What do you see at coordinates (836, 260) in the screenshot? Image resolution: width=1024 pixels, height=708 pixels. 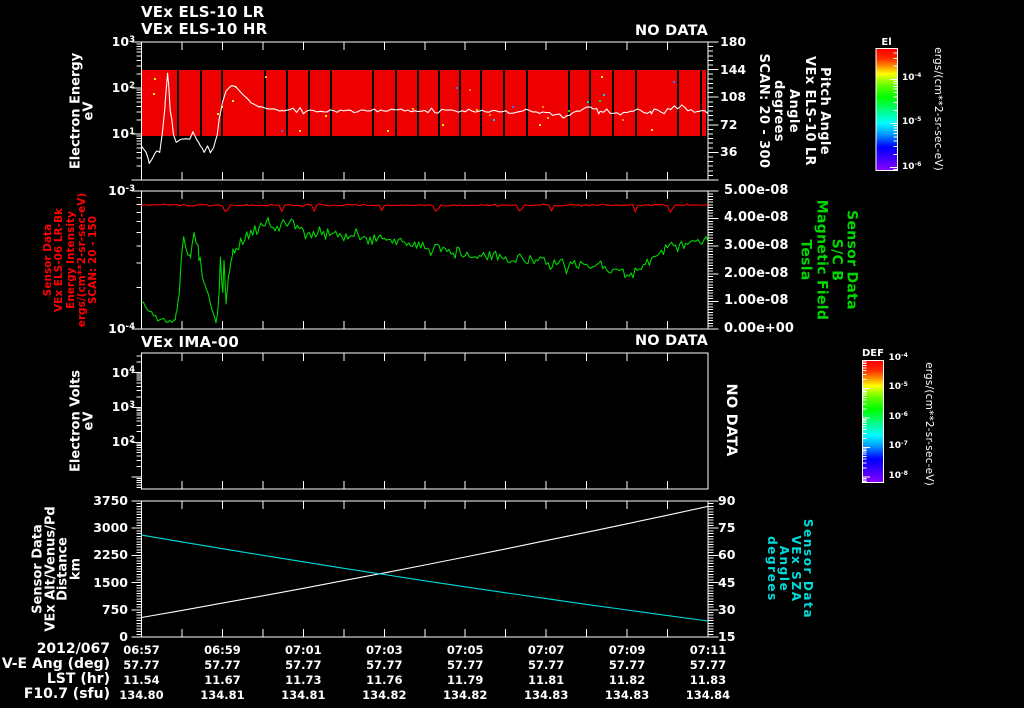 I see `axis-label-line: S/C B` at bounding box center [836, 260].